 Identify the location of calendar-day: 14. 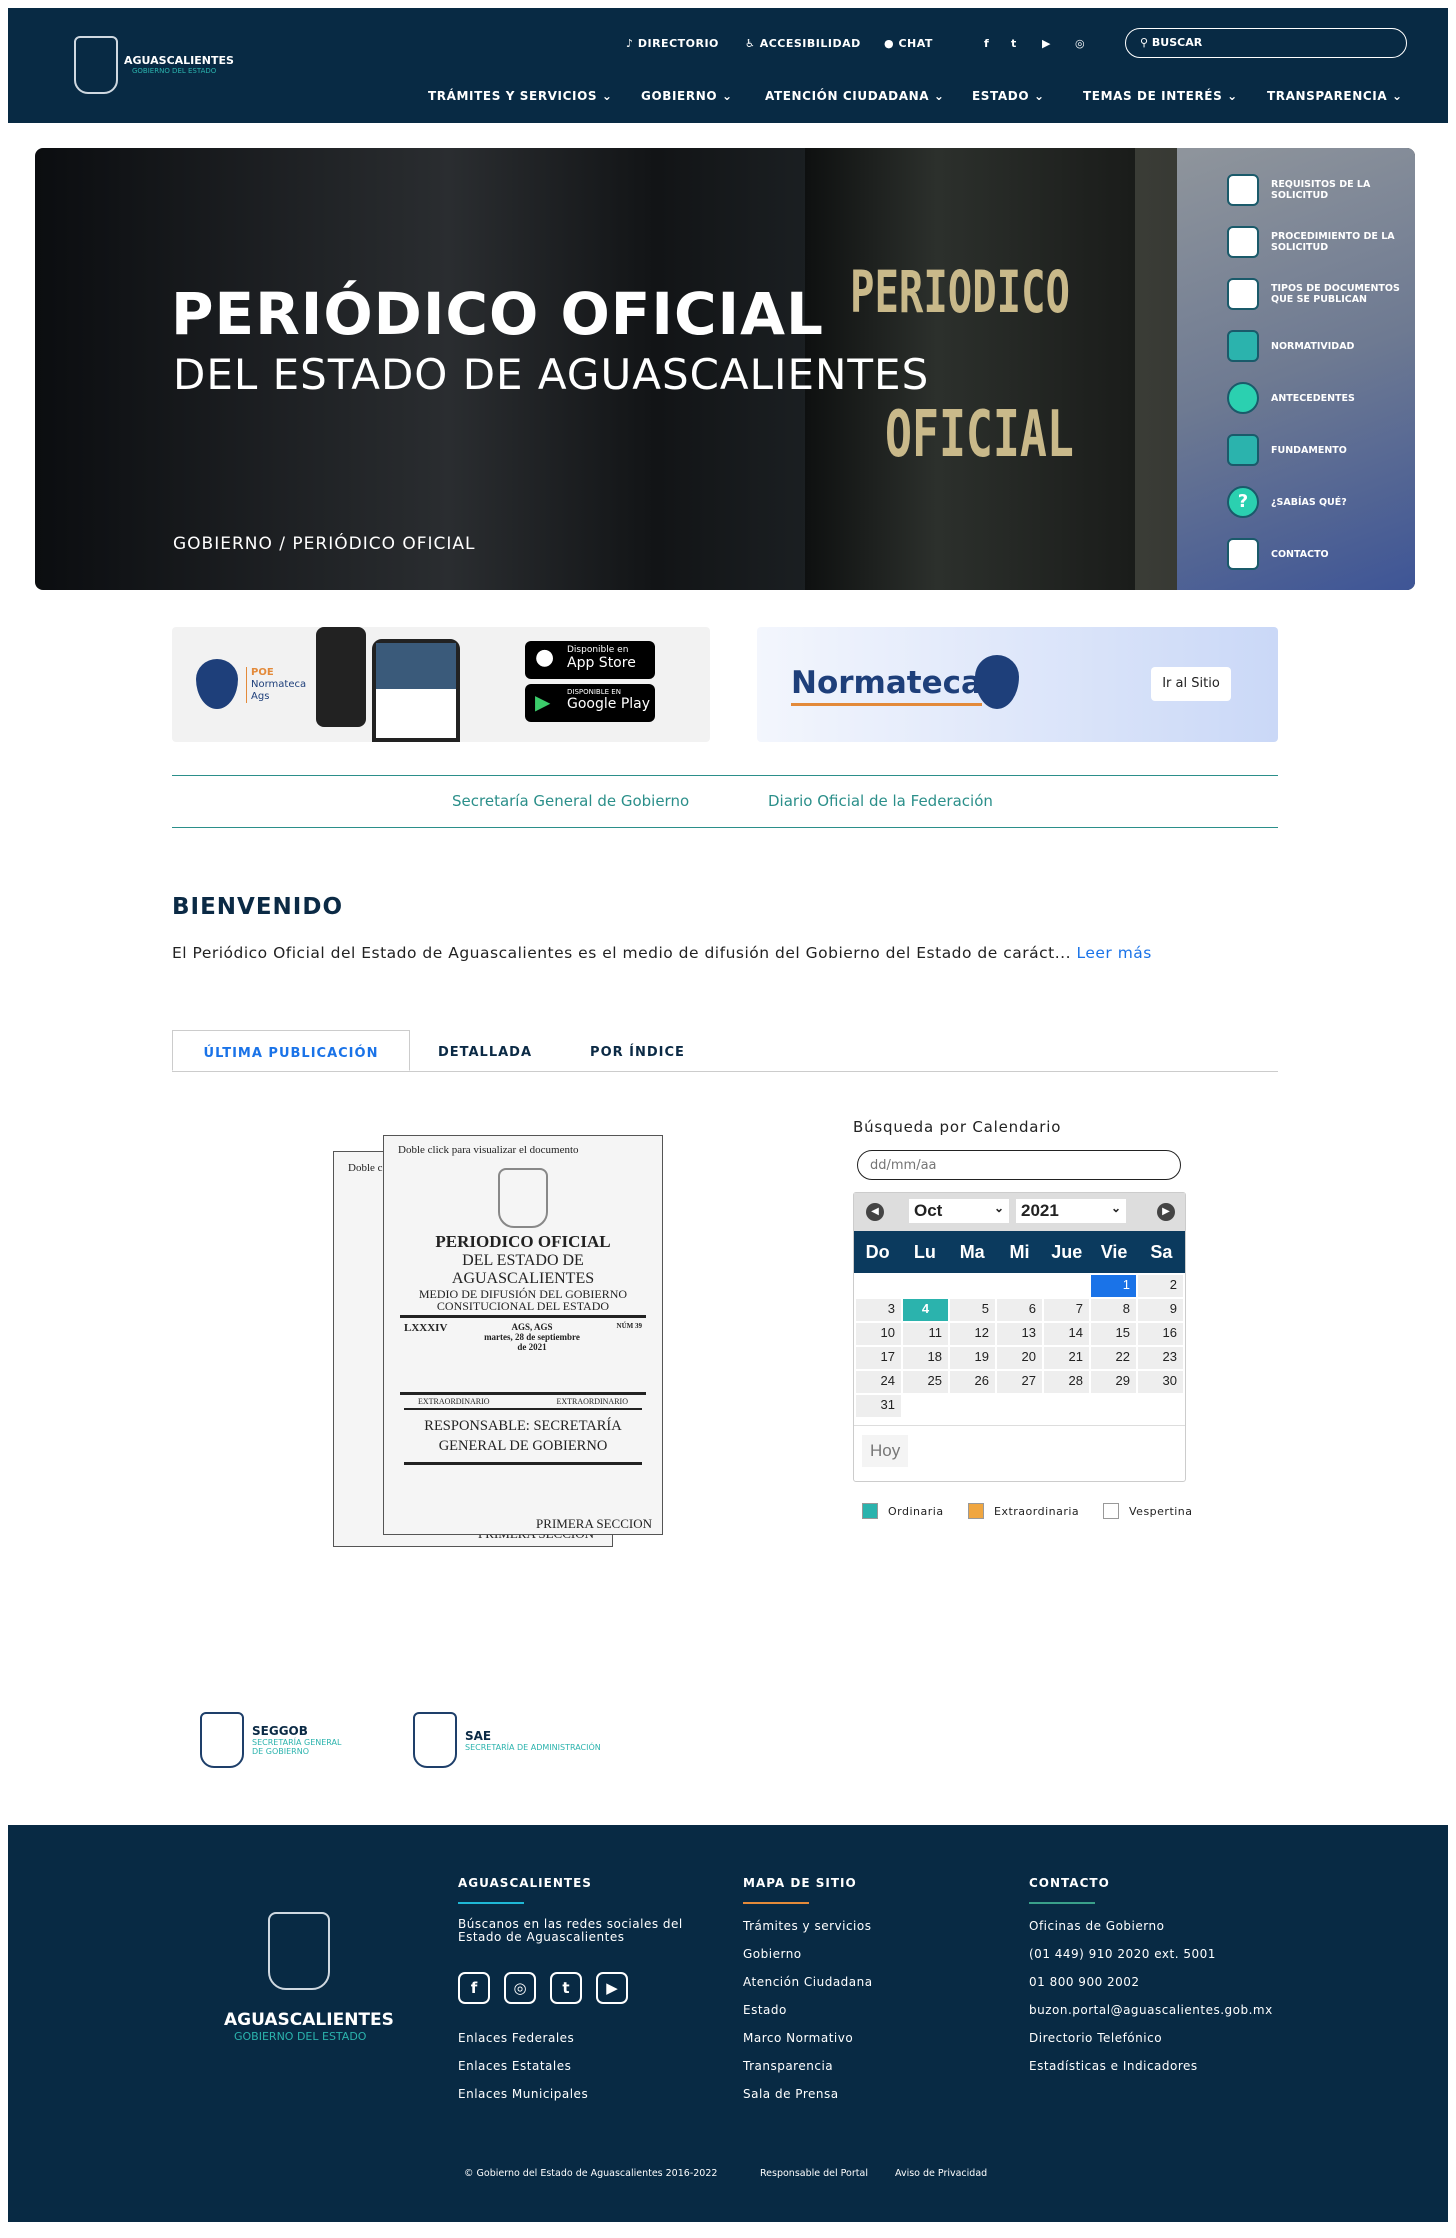
(1066, 1334).